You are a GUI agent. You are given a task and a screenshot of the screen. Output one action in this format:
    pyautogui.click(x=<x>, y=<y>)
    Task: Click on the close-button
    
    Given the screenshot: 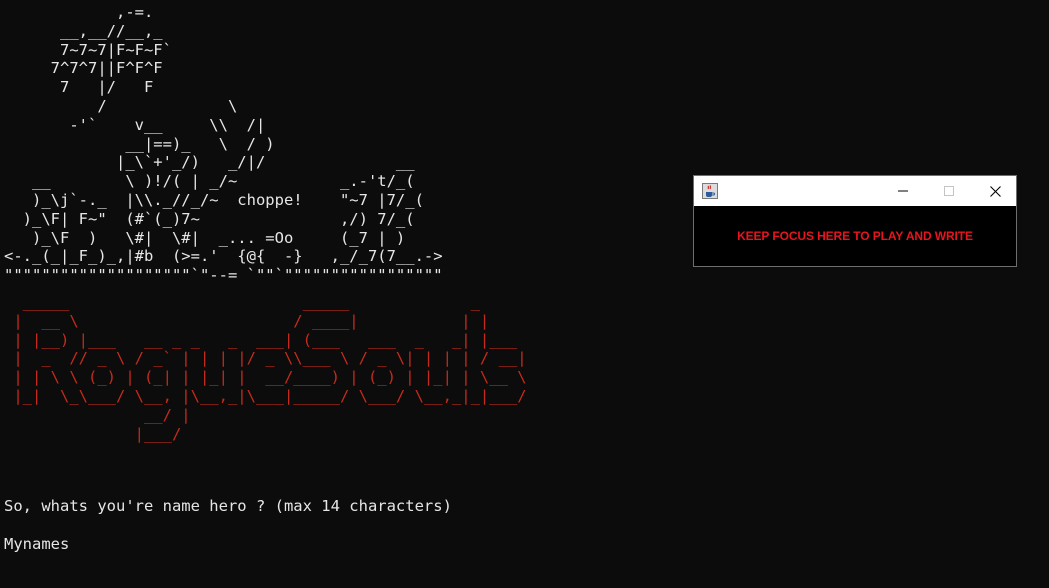 What is the action you would take?
    pyautogui.click(x=995, y=191)
    